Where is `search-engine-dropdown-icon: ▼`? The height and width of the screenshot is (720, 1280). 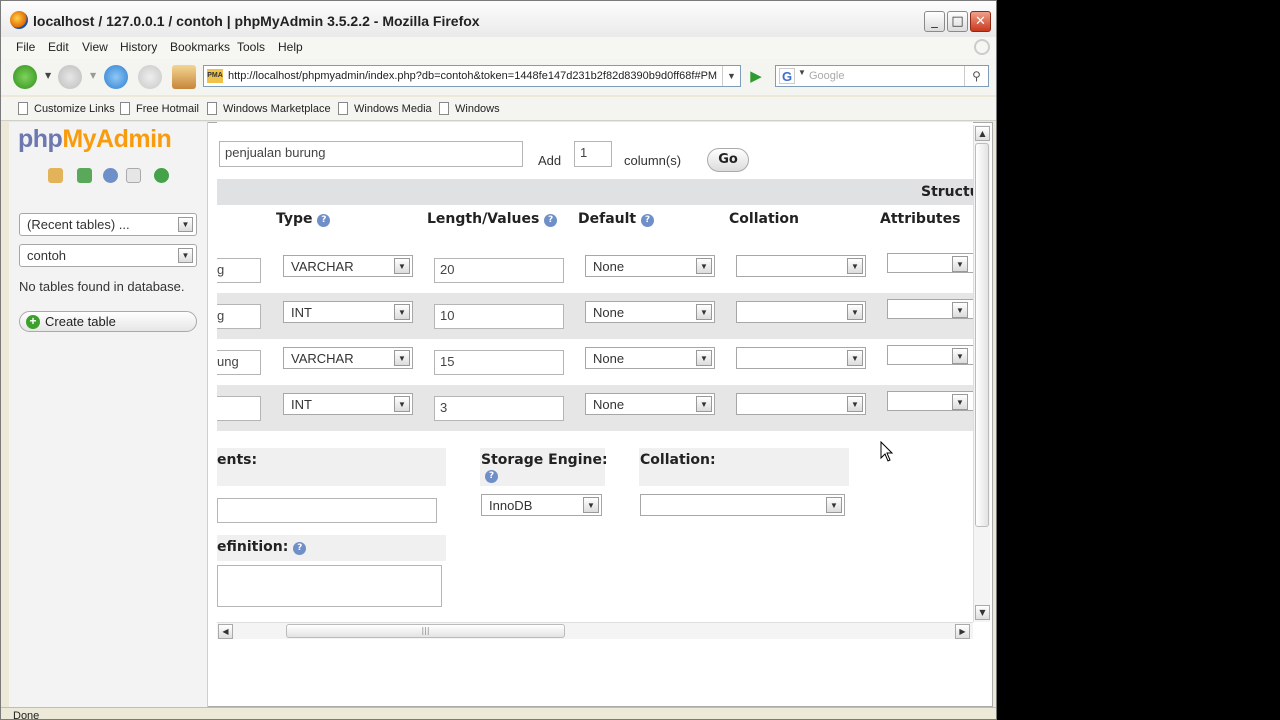
search-engine-dropdown-icon: ▼ is located at coordinates (802, 72).